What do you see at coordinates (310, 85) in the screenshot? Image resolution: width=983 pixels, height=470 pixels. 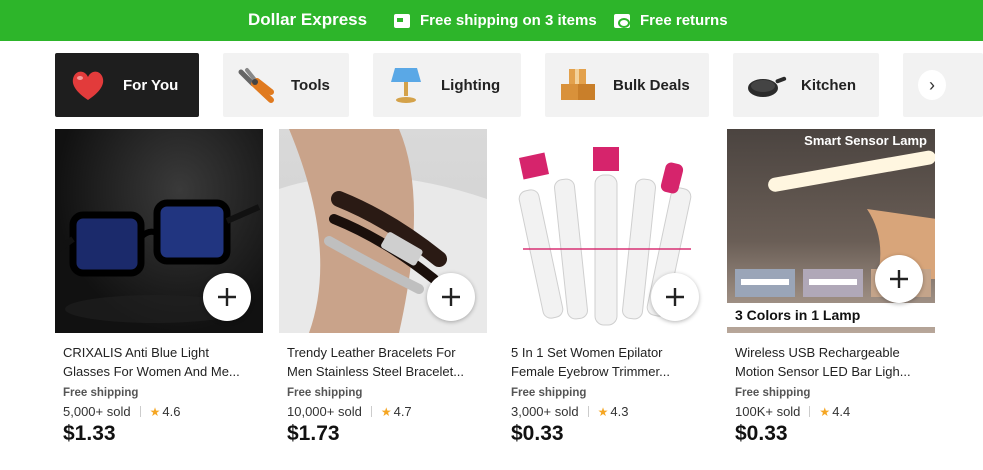 I see `category-label: Tools` at bounding box center [310, 85].